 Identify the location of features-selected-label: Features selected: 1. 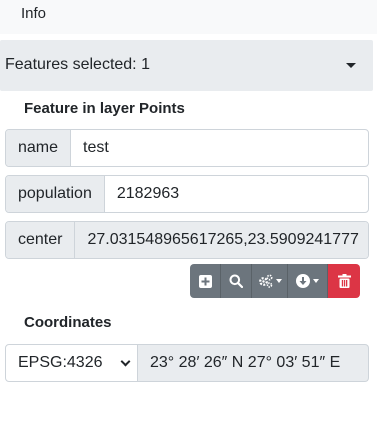
(77, 64).